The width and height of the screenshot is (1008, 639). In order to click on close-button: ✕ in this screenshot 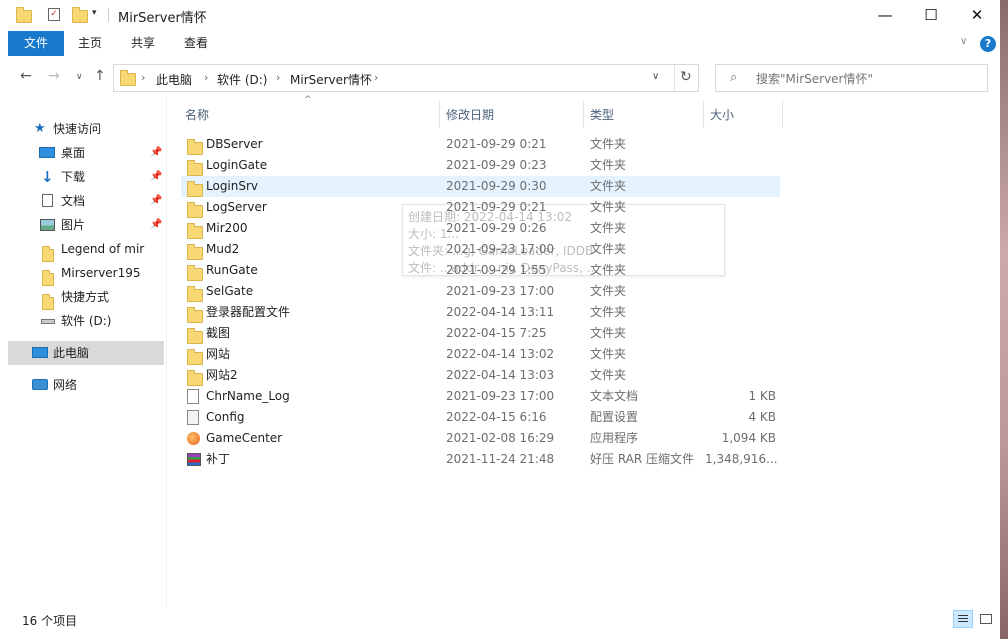, I will do `click(977, 15)`.